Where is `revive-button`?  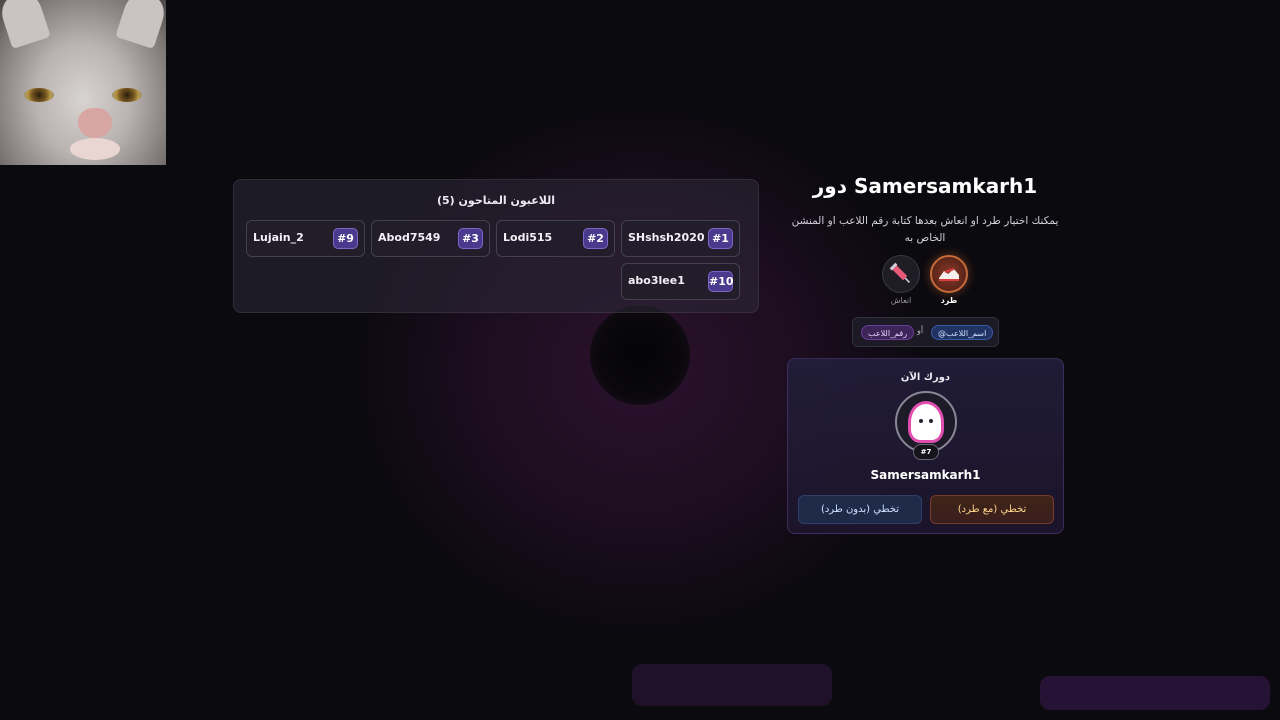 revive-button is located at coordinates (901, 274).